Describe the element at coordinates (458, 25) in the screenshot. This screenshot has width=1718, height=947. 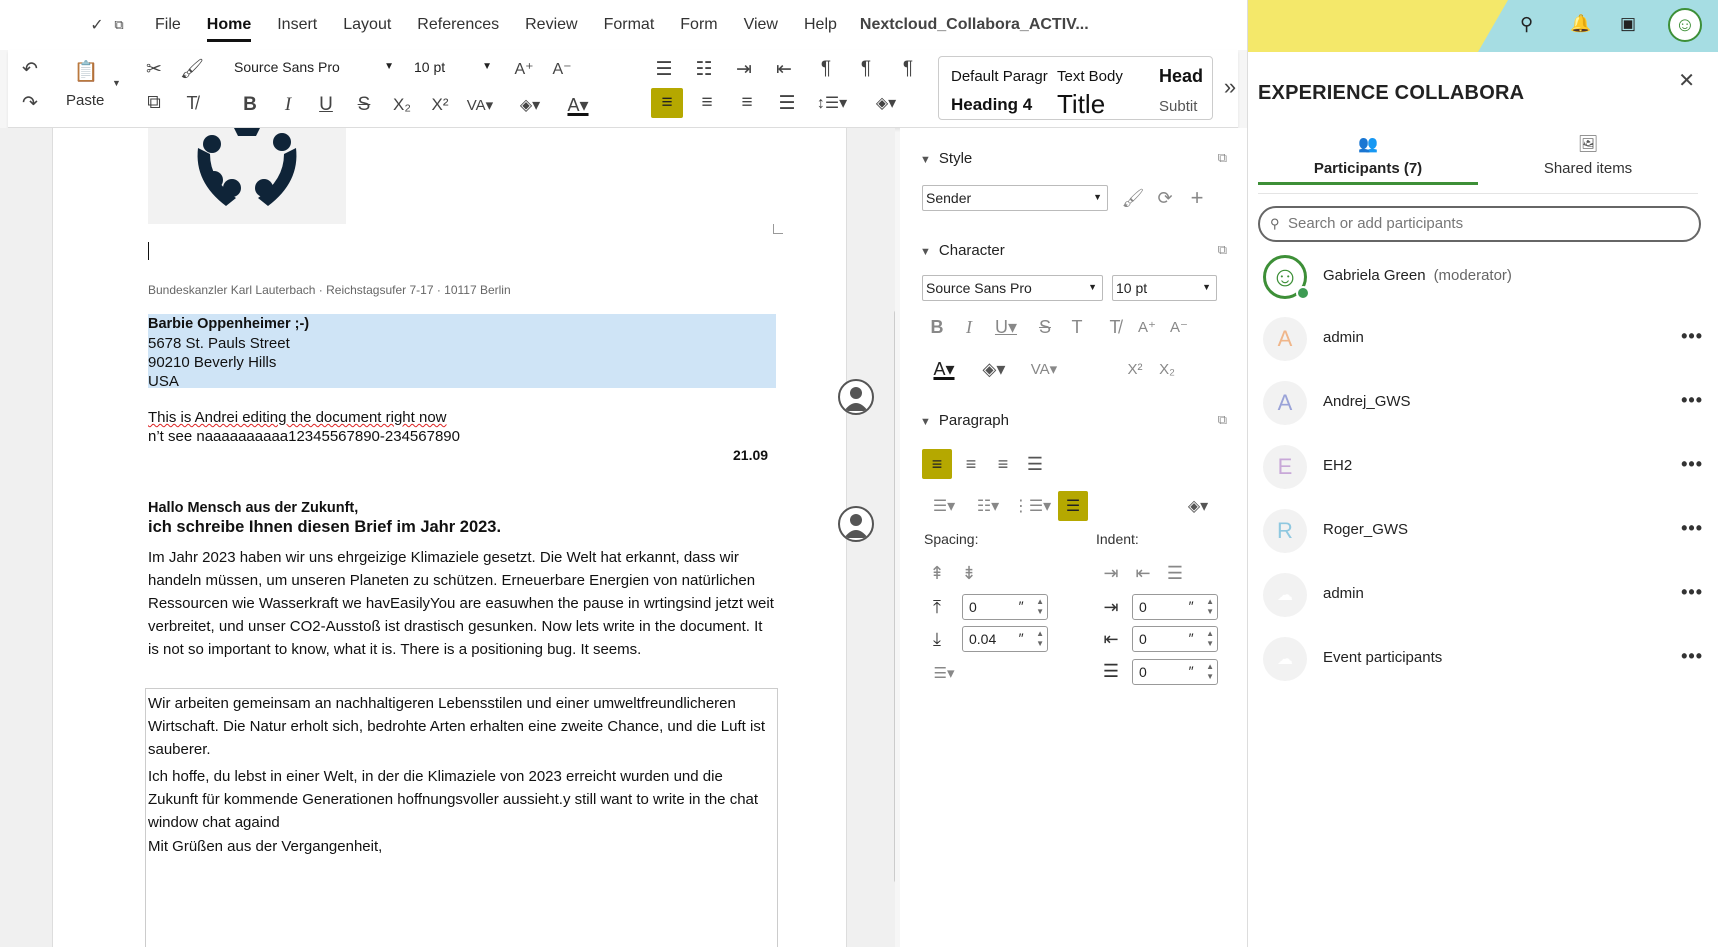
I see `menu-references: References` at that location.